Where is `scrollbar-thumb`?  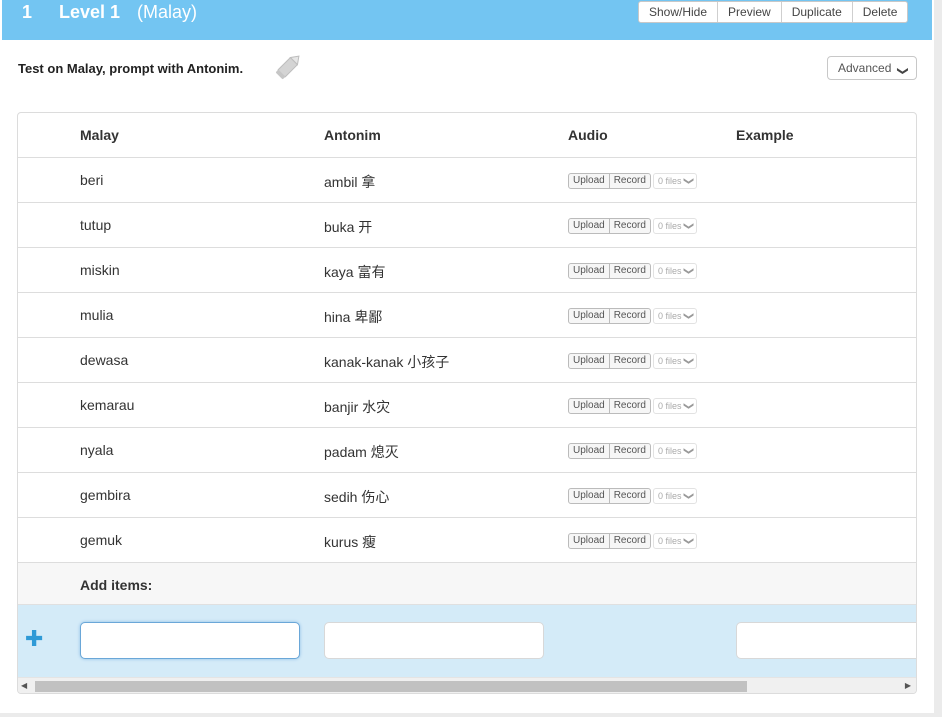
scrollbar-thumb is located at coordinates (391, 686).